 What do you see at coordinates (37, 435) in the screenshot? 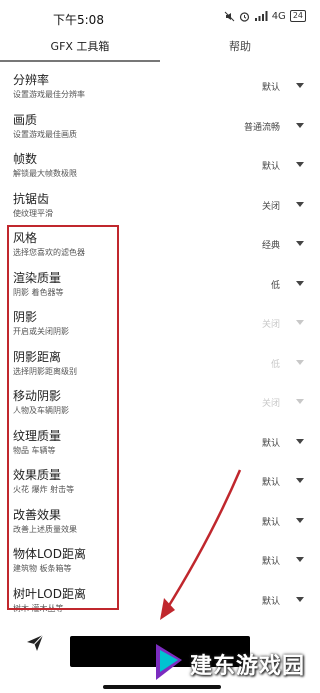
I see `setting-title: 纹理质量` at bounding box center [37, 435].